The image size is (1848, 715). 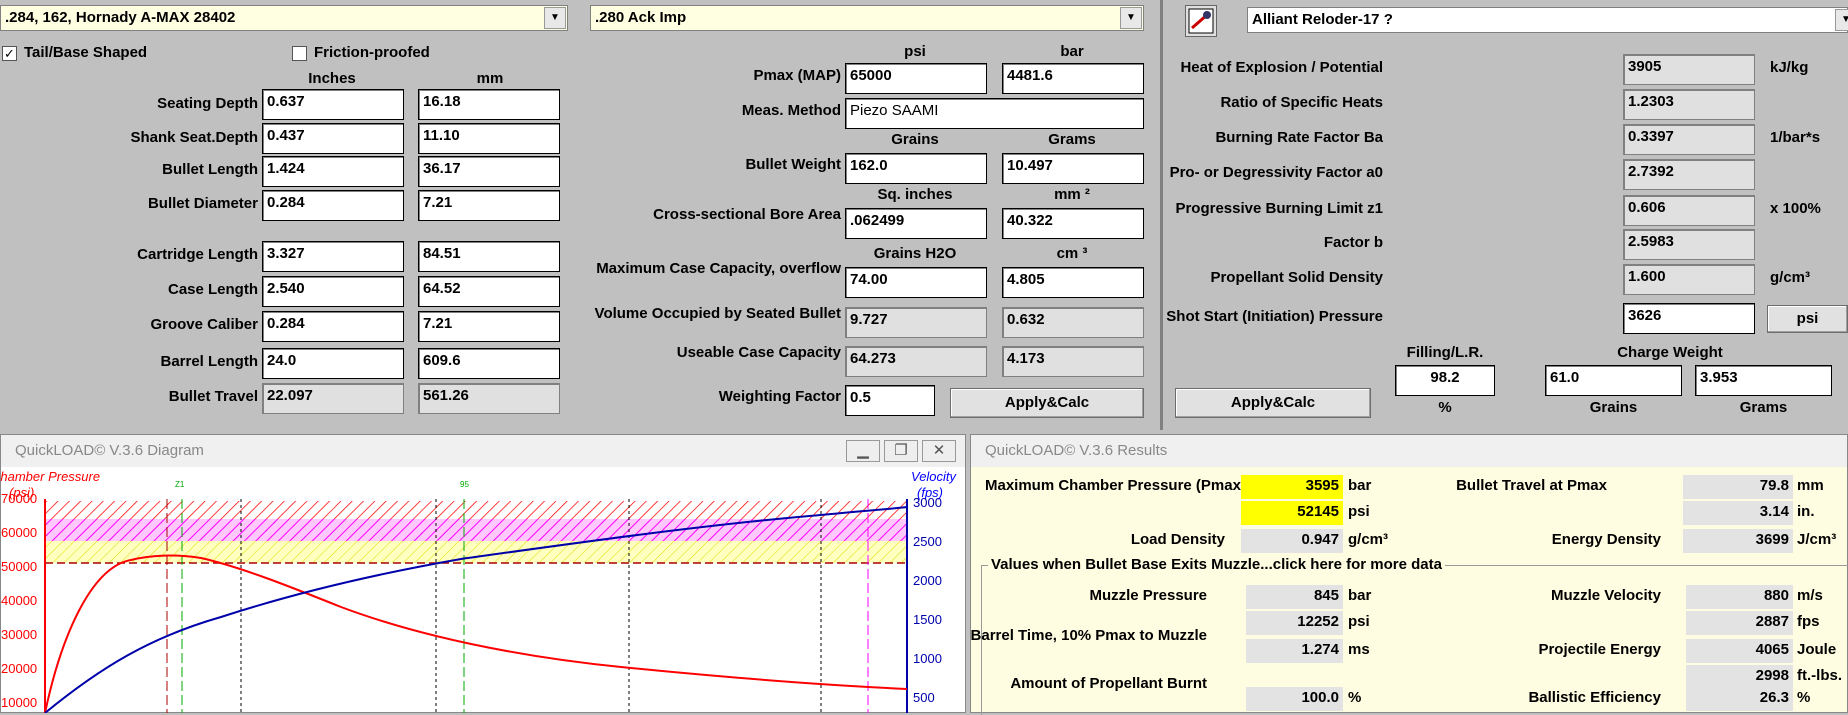 I want to click on filling-unit: %, so click(x=1445, y=407).